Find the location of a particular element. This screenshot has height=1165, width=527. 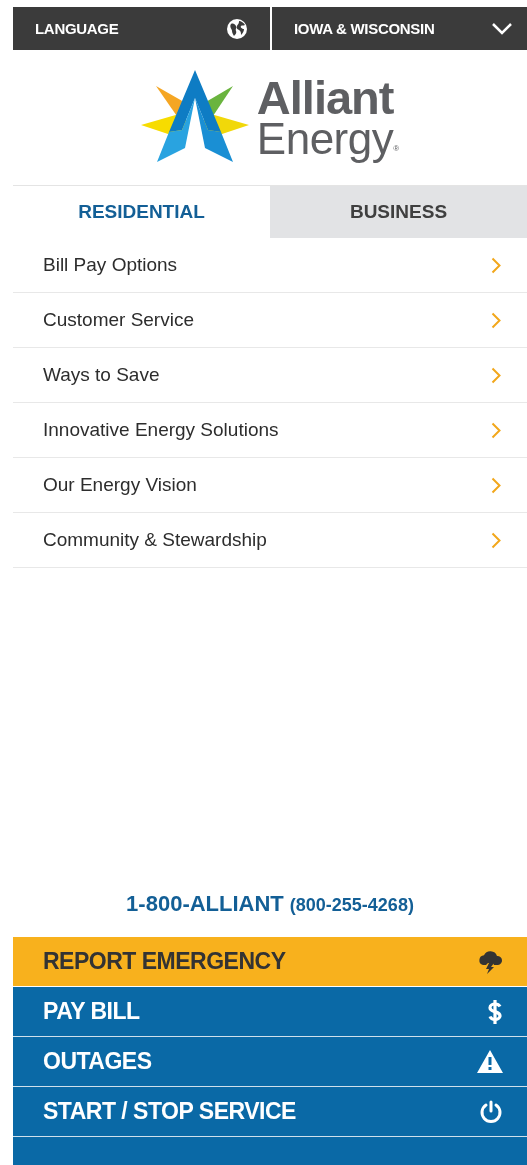

registered-mark: ® is located at coordinates (396, 149).